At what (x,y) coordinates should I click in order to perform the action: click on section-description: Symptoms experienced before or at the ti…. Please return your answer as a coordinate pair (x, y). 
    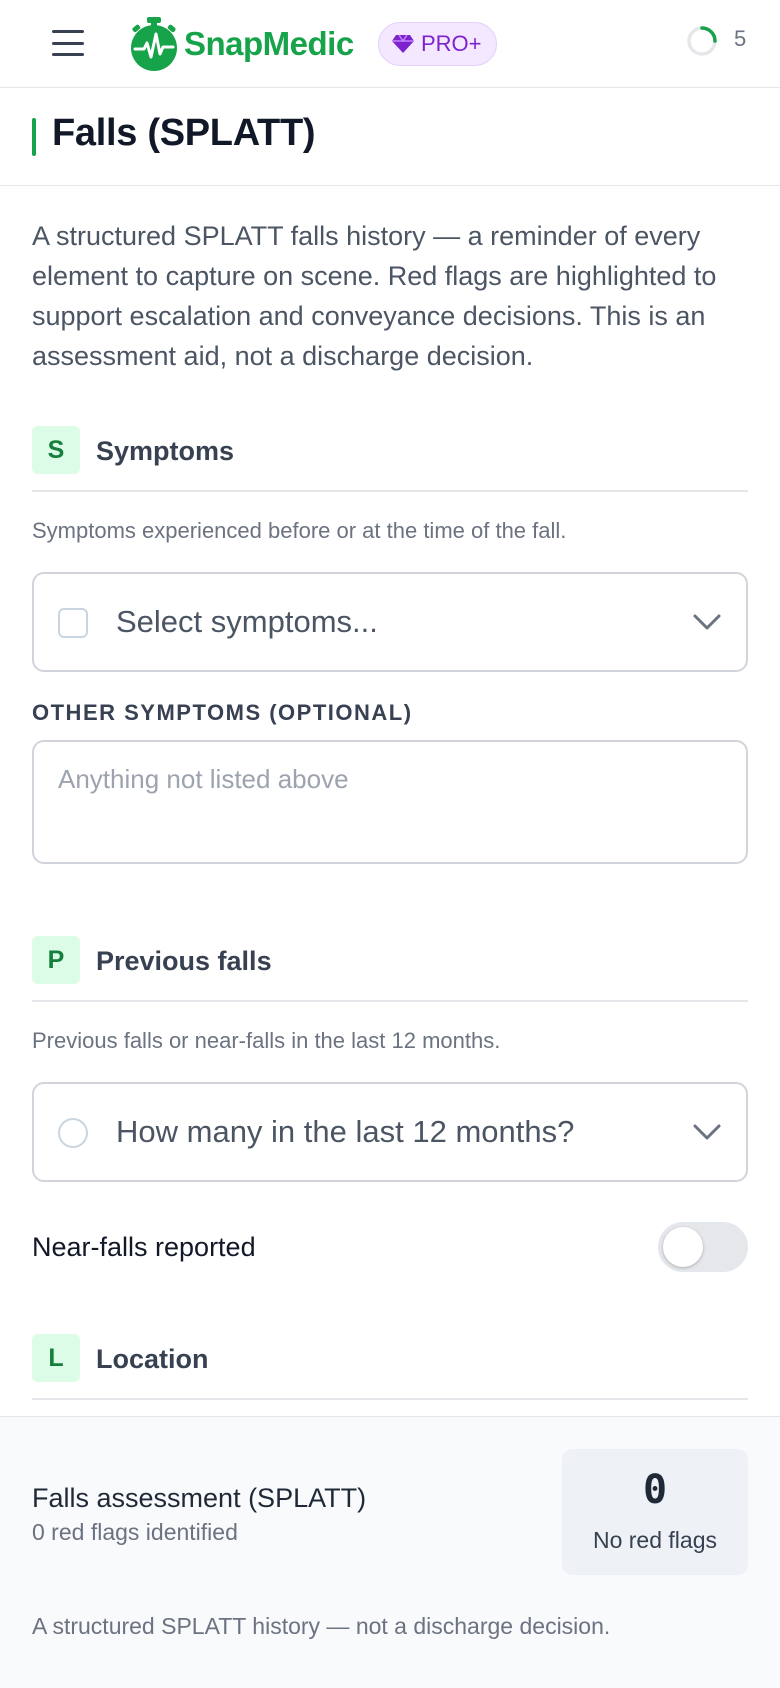
    Looking at the image, I should click on (299, 530).